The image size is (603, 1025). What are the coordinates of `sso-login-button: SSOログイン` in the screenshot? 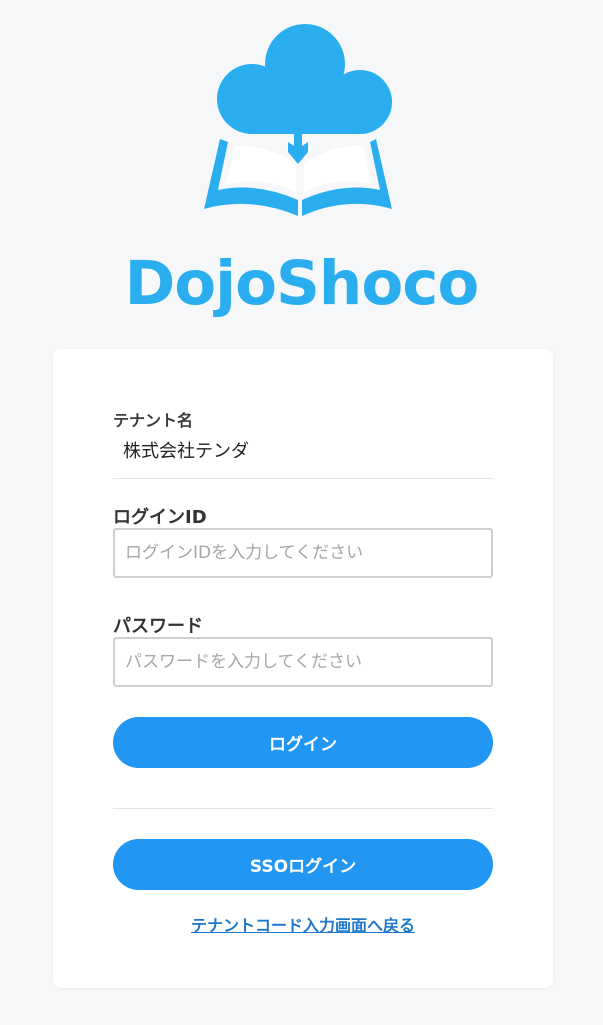 It's located at (303, 864).